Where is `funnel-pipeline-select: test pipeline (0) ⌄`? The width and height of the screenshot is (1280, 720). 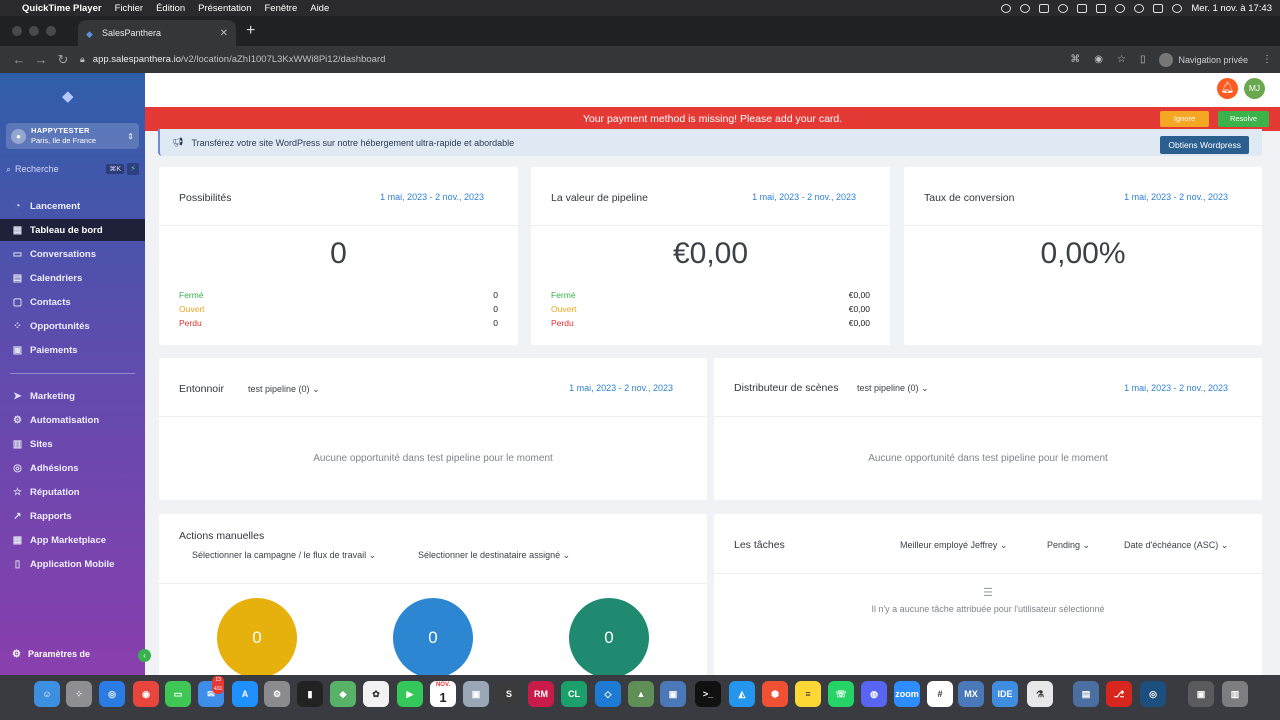
funnel-pipeline-select: test pipeline (0) ⌄ is located at coordinates (284, 389).